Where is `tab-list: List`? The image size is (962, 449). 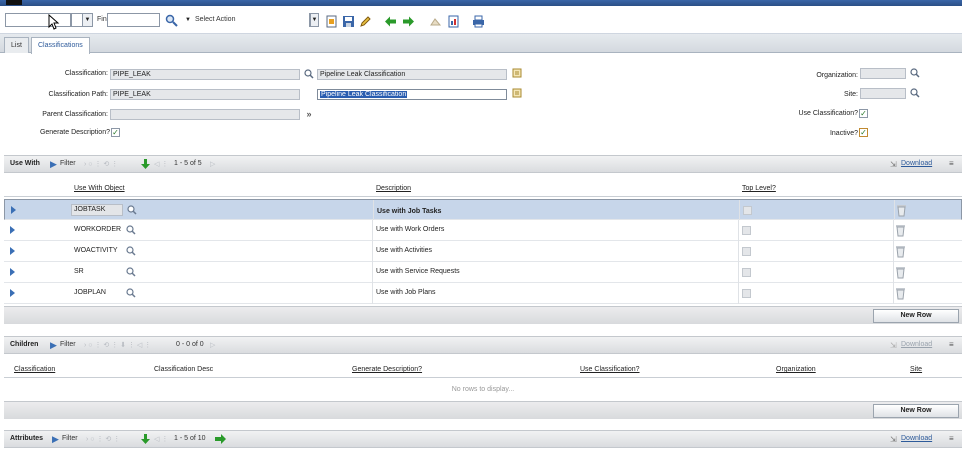 tab-list: List is located at coordinates (16, 45).